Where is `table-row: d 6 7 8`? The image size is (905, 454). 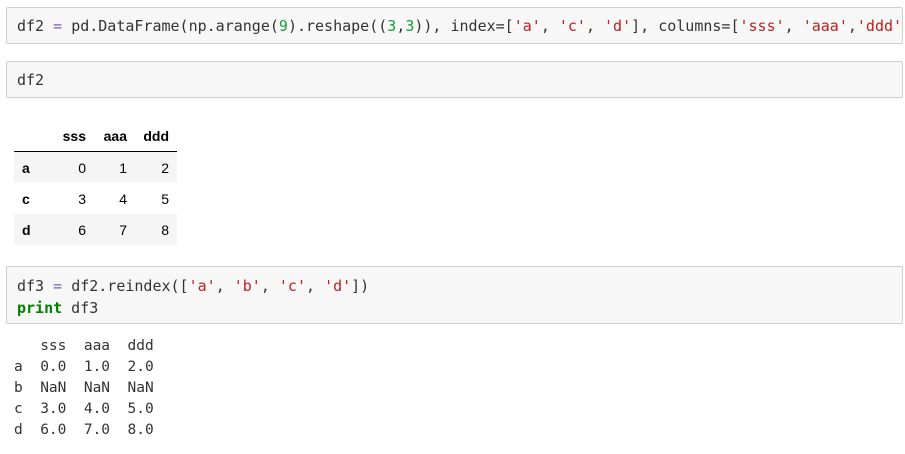 table-row: d 6 7 8 is located at coordinates (95, 229).